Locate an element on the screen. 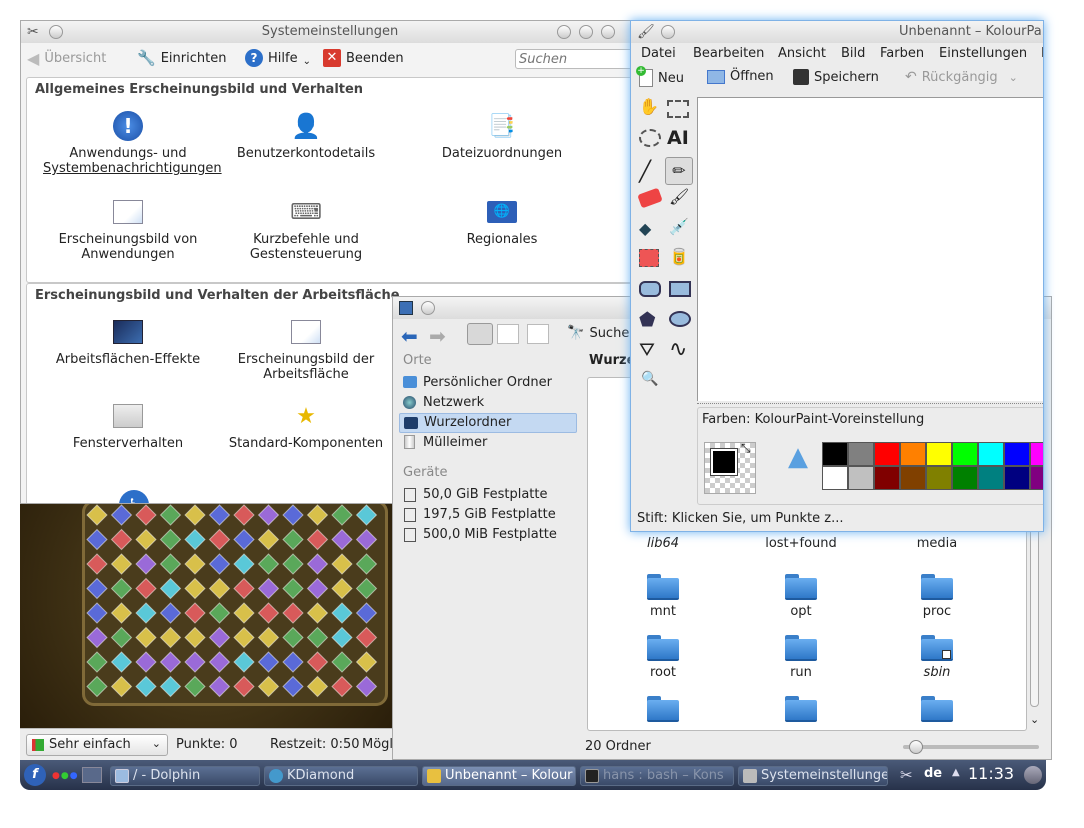 The height and width of the screenshot is (828, 1084). overview-button: ◀ Übersicht is located at coordinates (66, 58).